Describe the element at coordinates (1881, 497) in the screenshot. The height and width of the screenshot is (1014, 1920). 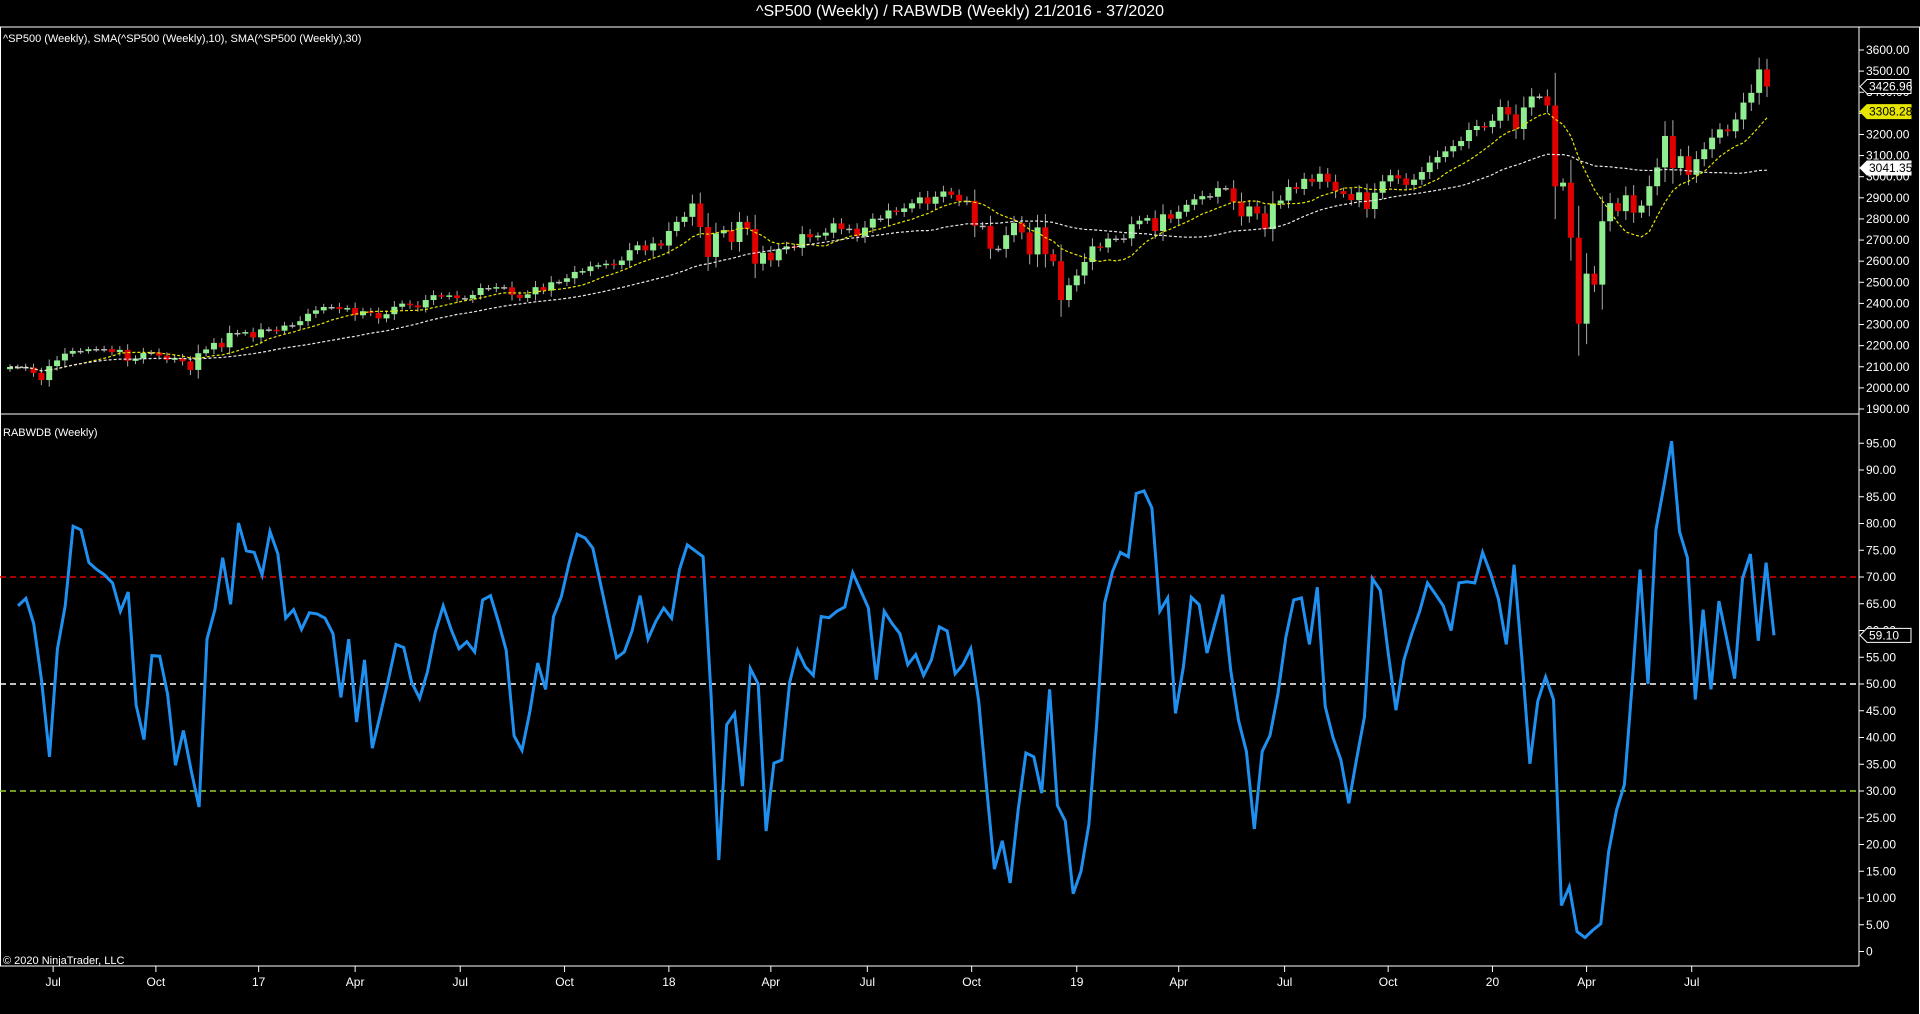
I see `indicator-tick-label: 85.00` at that location.